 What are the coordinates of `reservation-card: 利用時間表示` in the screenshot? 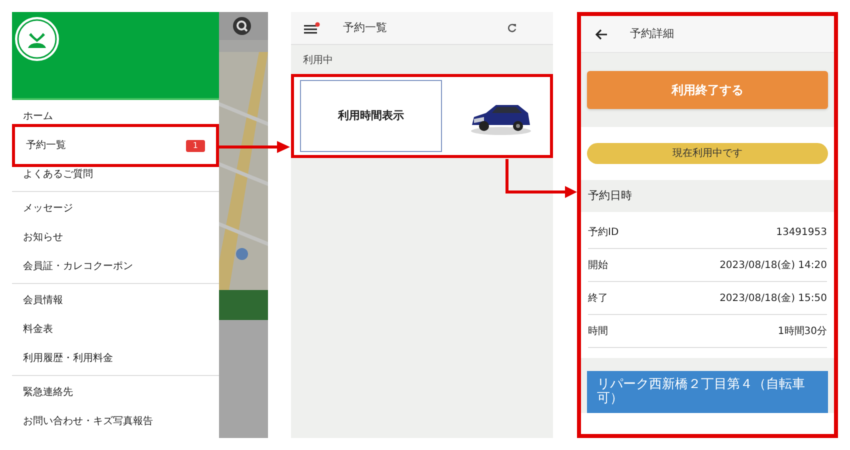 It's located at (422, 116).